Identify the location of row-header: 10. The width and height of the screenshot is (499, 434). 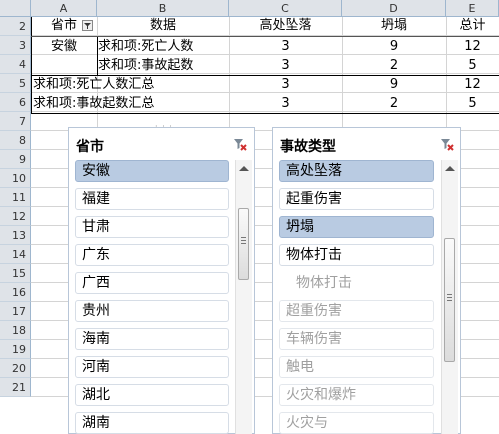
(15, 178).